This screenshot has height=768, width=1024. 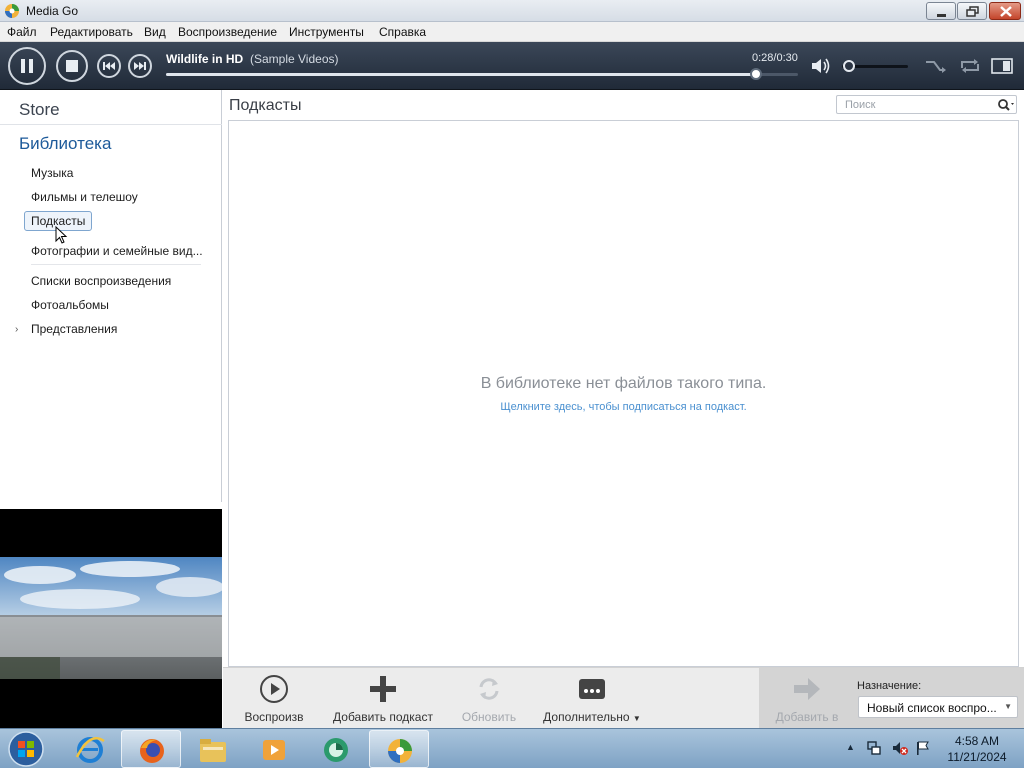 What do you see at coordinates (1006, 105) in the screenshot?
I see `search-icon` at bounding box center [1006, 105].